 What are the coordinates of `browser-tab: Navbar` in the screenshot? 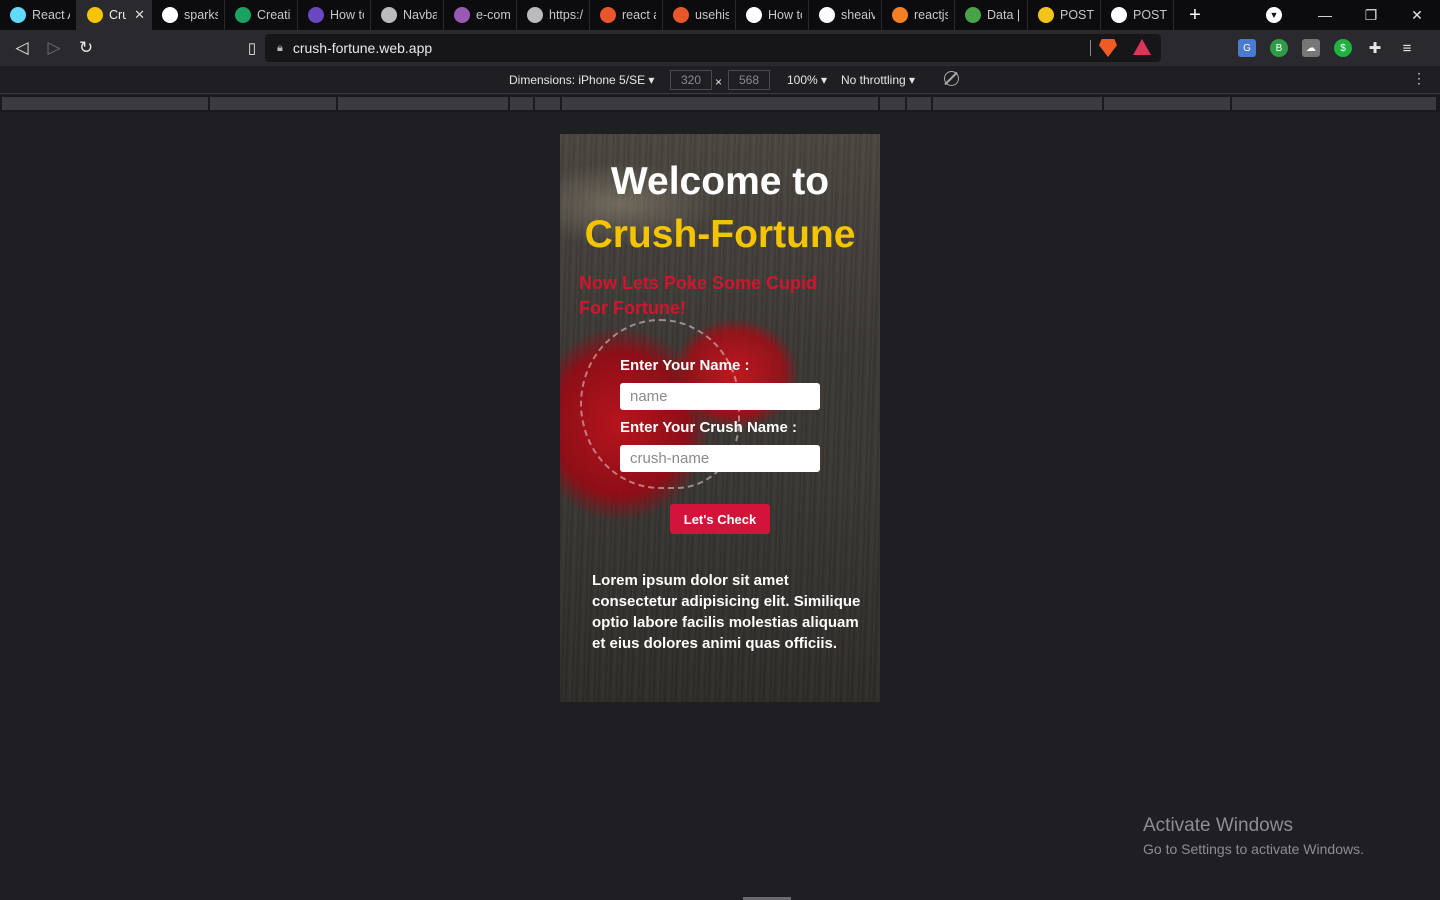 It's located at (407, 15).